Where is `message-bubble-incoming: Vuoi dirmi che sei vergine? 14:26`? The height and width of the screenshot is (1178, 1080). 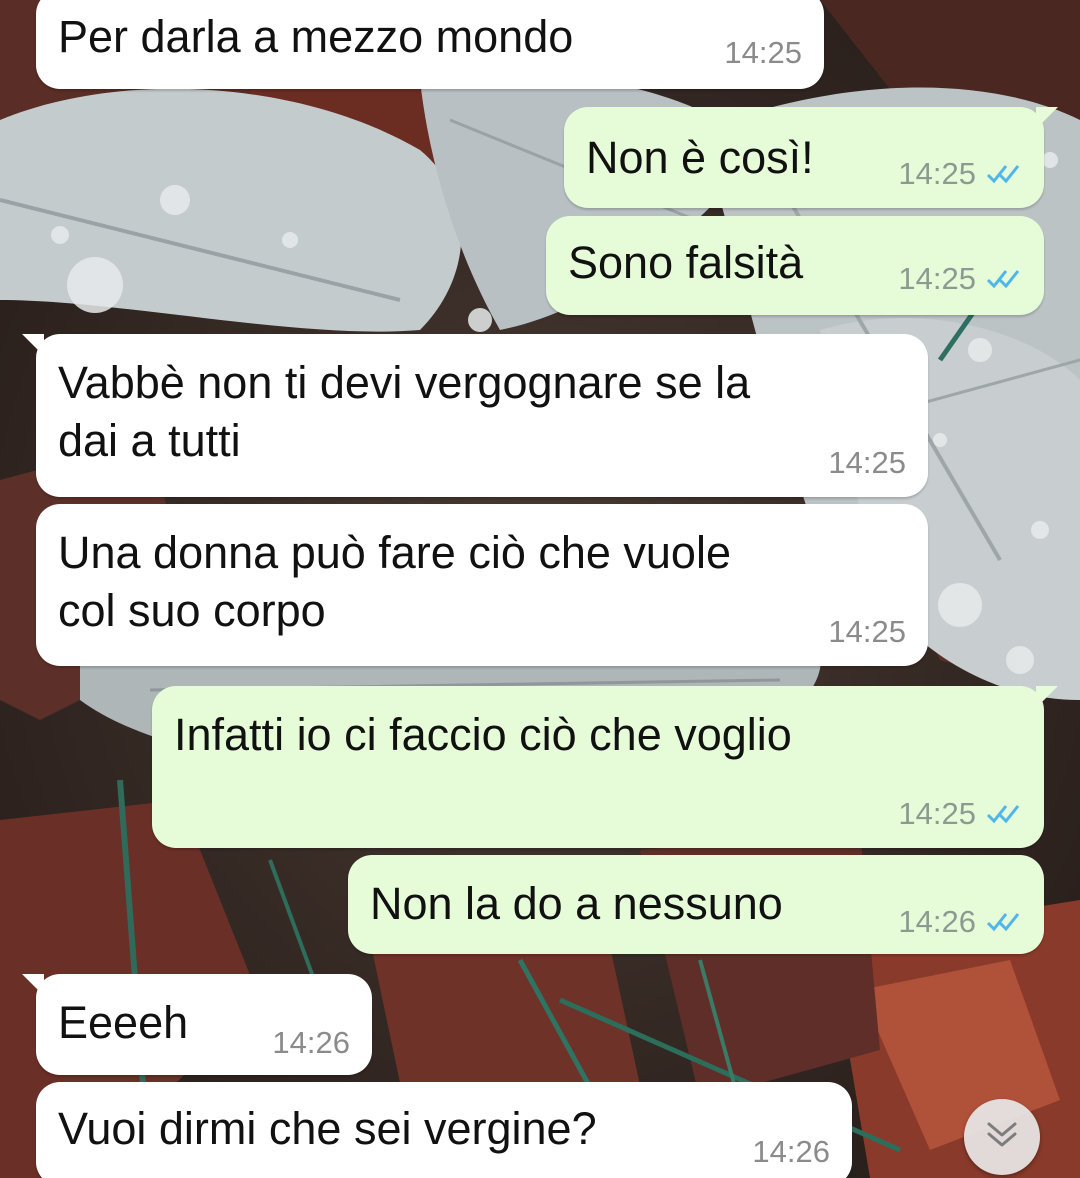 message-bubble-incoming: Vuoi dirmi che sei vergine? 14:26 is located at coordinates (444, 1130).